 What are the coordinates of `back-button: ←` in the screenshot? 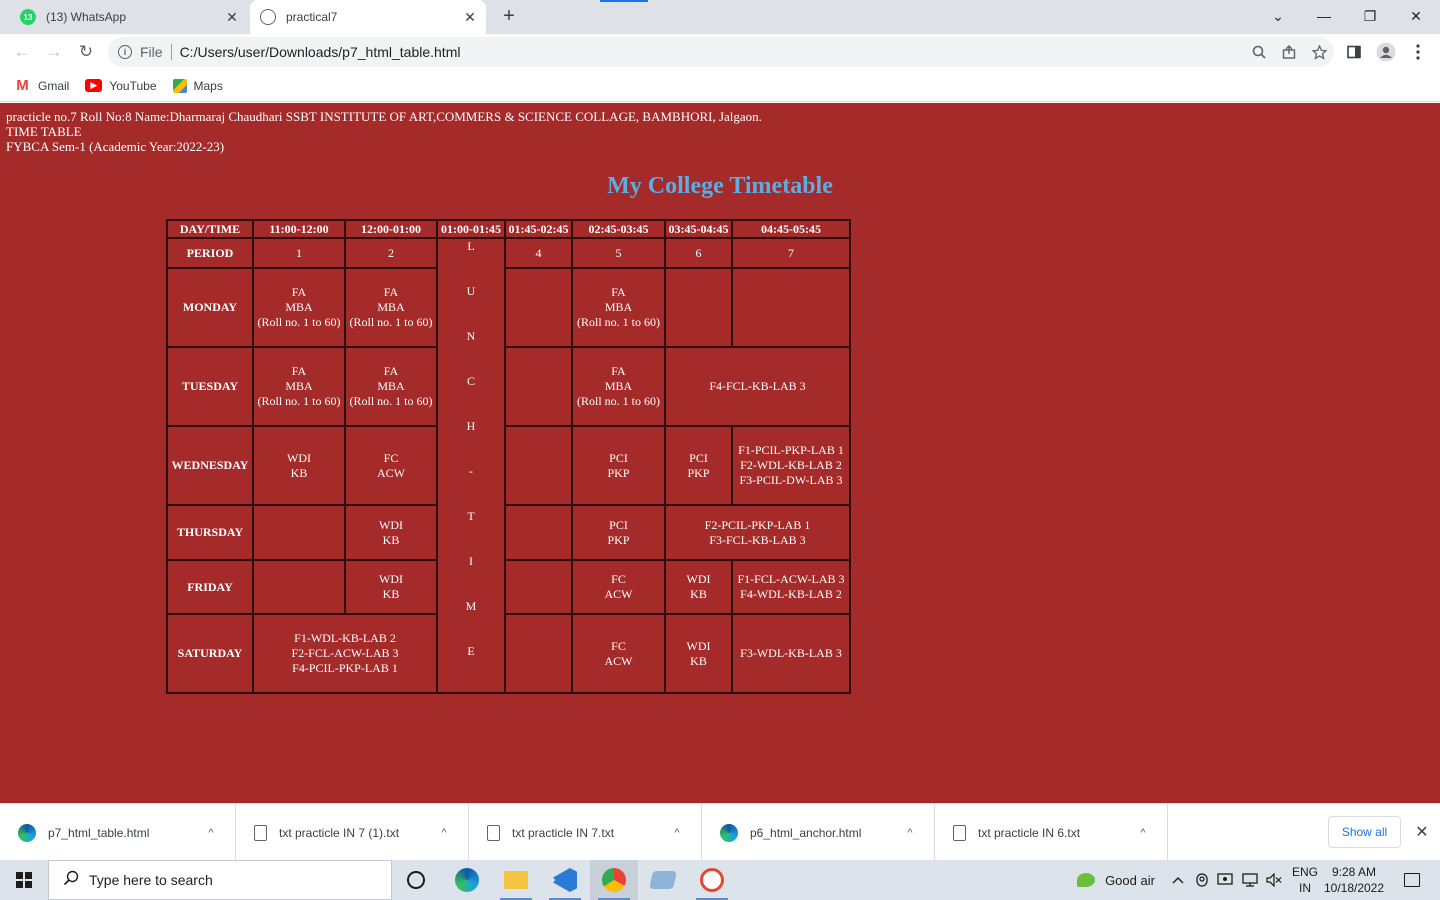 It's located at (22, 52).